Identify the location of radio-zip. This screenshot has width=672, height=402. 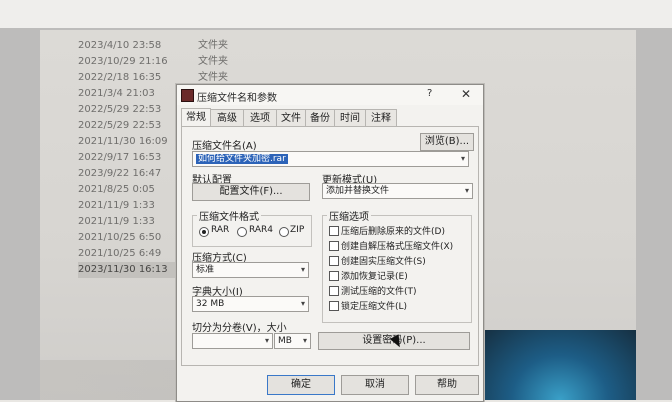
(284, 232).